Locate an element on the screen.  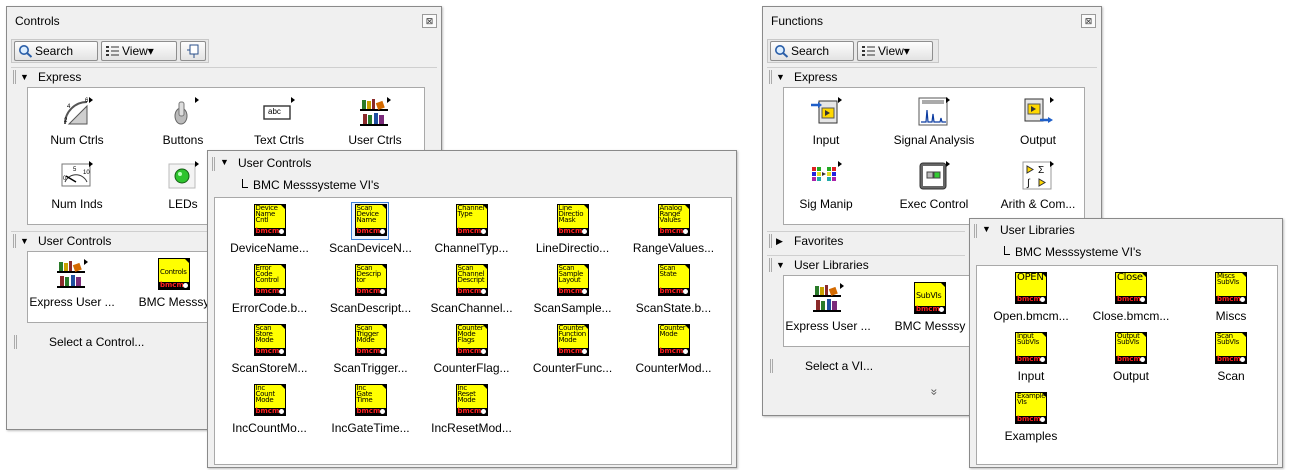
user-libraries-popup-item-examples: Example VIs bmcm Examples is located at coordinates (1031, 418).